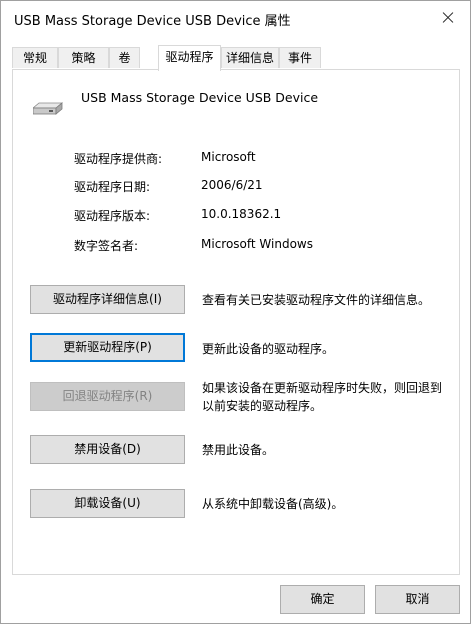 The height and width of the screenshot is (624, 471). I want to click on tab-events: 事件, so click(300, 57).